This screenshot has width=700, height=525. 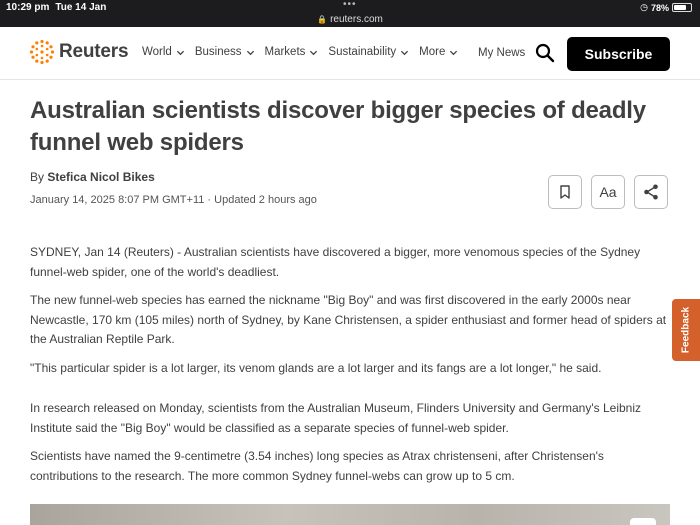 I want to click on status-day: Tue 14 Jan, so click(x=81, y=7).